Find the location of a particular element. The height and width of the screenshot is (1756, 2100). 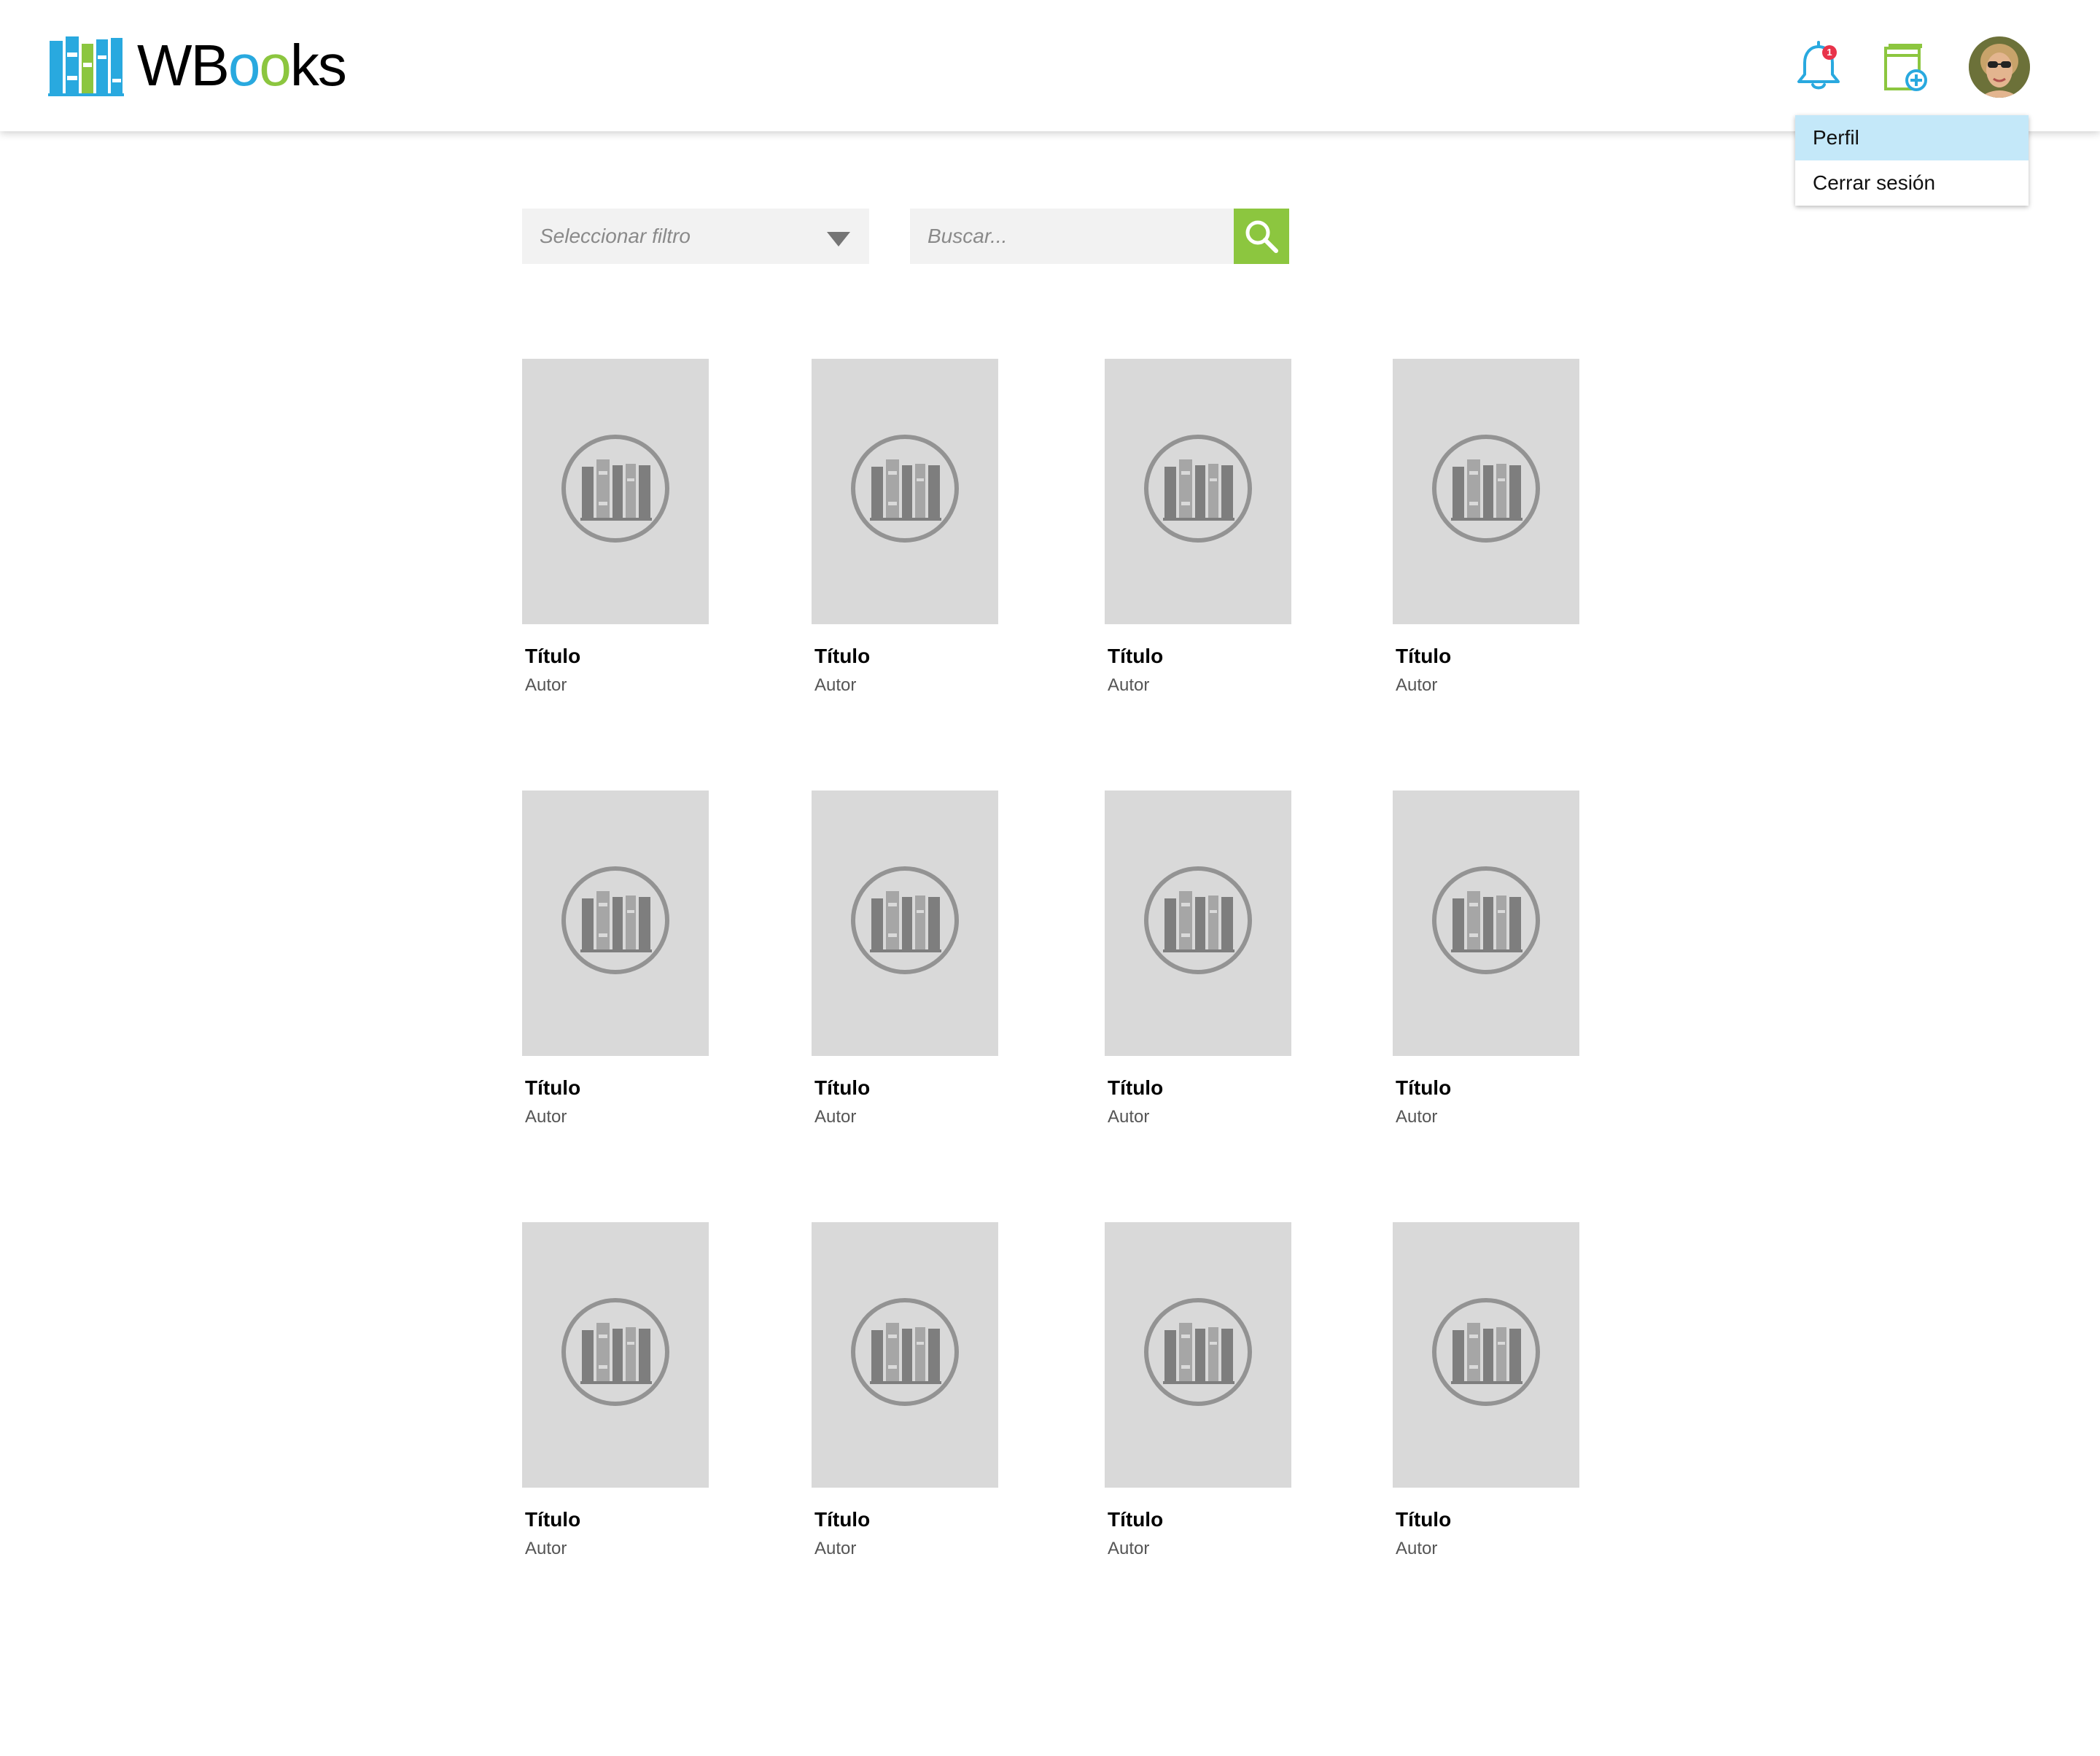

chevron-down-icon is located at coordinates (838, 239).